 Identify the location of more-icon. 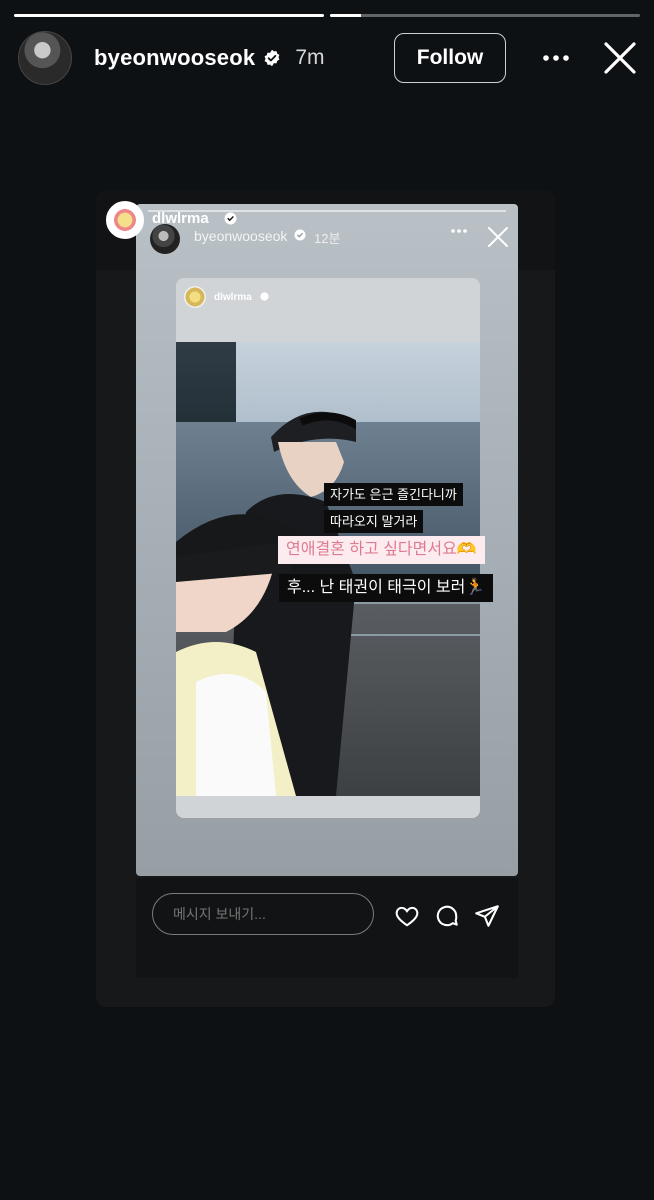
(556, 58).